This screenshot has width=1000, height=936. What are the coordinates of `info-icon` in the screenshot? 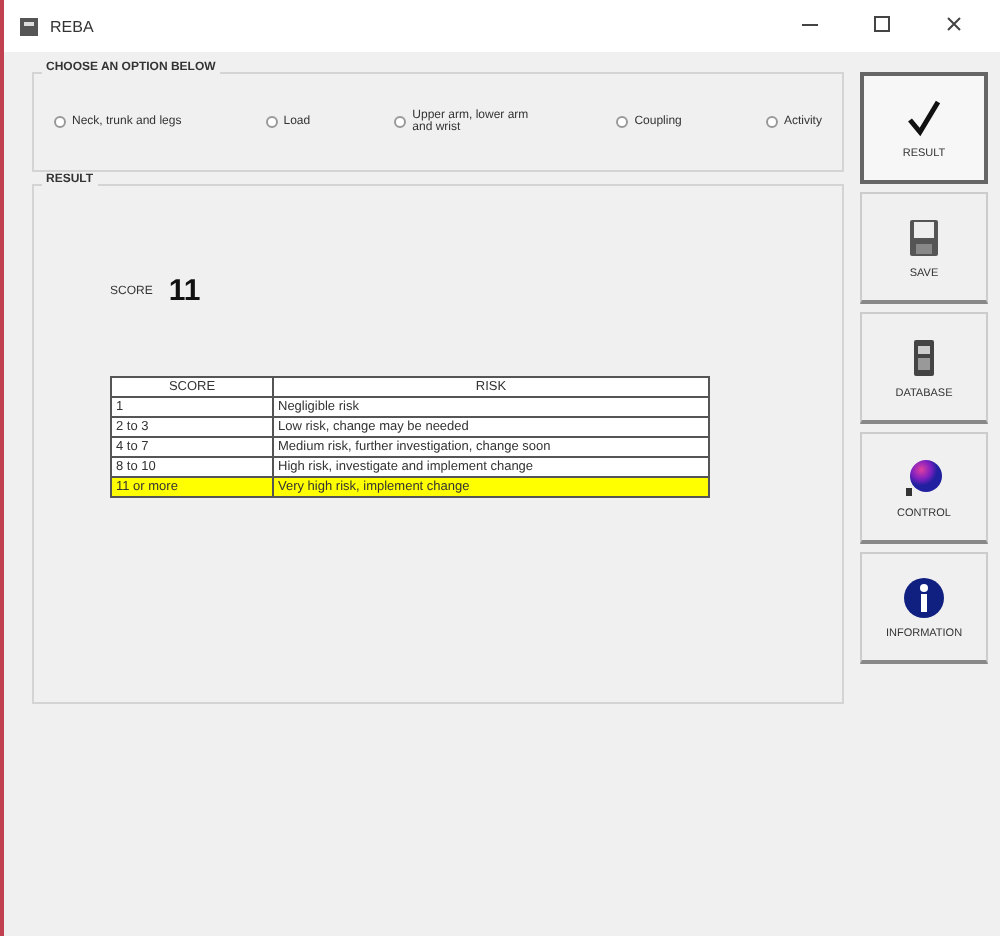 It's located at (924, 597).